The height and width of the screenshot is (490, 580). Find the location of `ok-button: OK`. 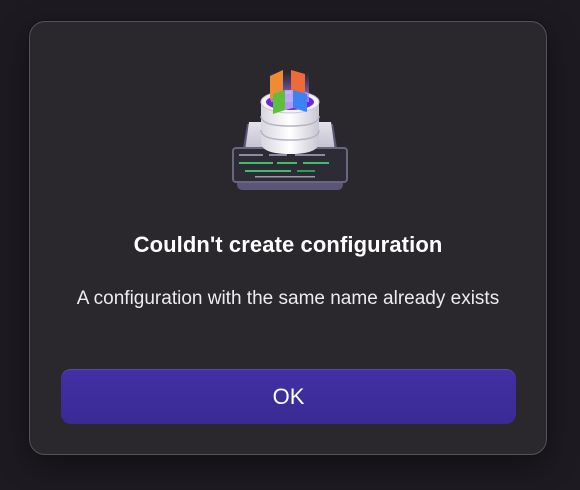

ok-button: OK is located at coordinates (288, 396).